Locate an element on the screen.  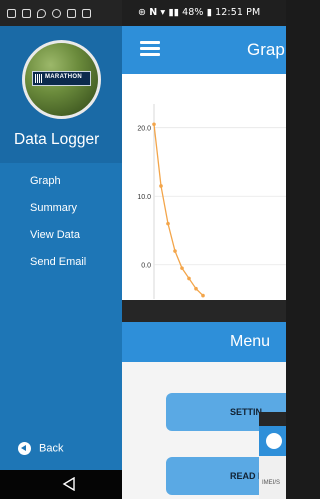
nav-item-summary: Summary is located at coordinates (53, 208).